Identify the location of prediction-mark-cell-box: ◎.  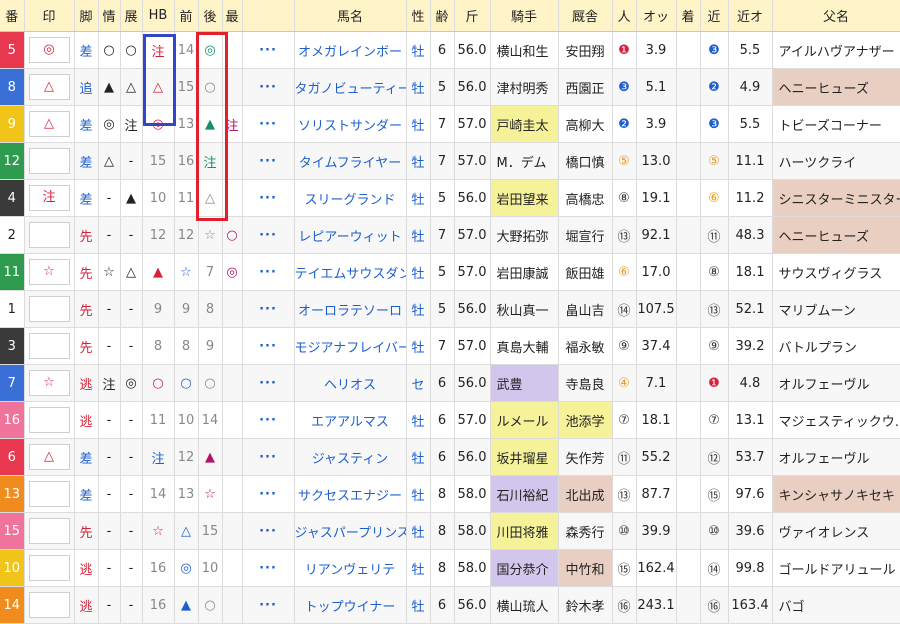
(49, 50).